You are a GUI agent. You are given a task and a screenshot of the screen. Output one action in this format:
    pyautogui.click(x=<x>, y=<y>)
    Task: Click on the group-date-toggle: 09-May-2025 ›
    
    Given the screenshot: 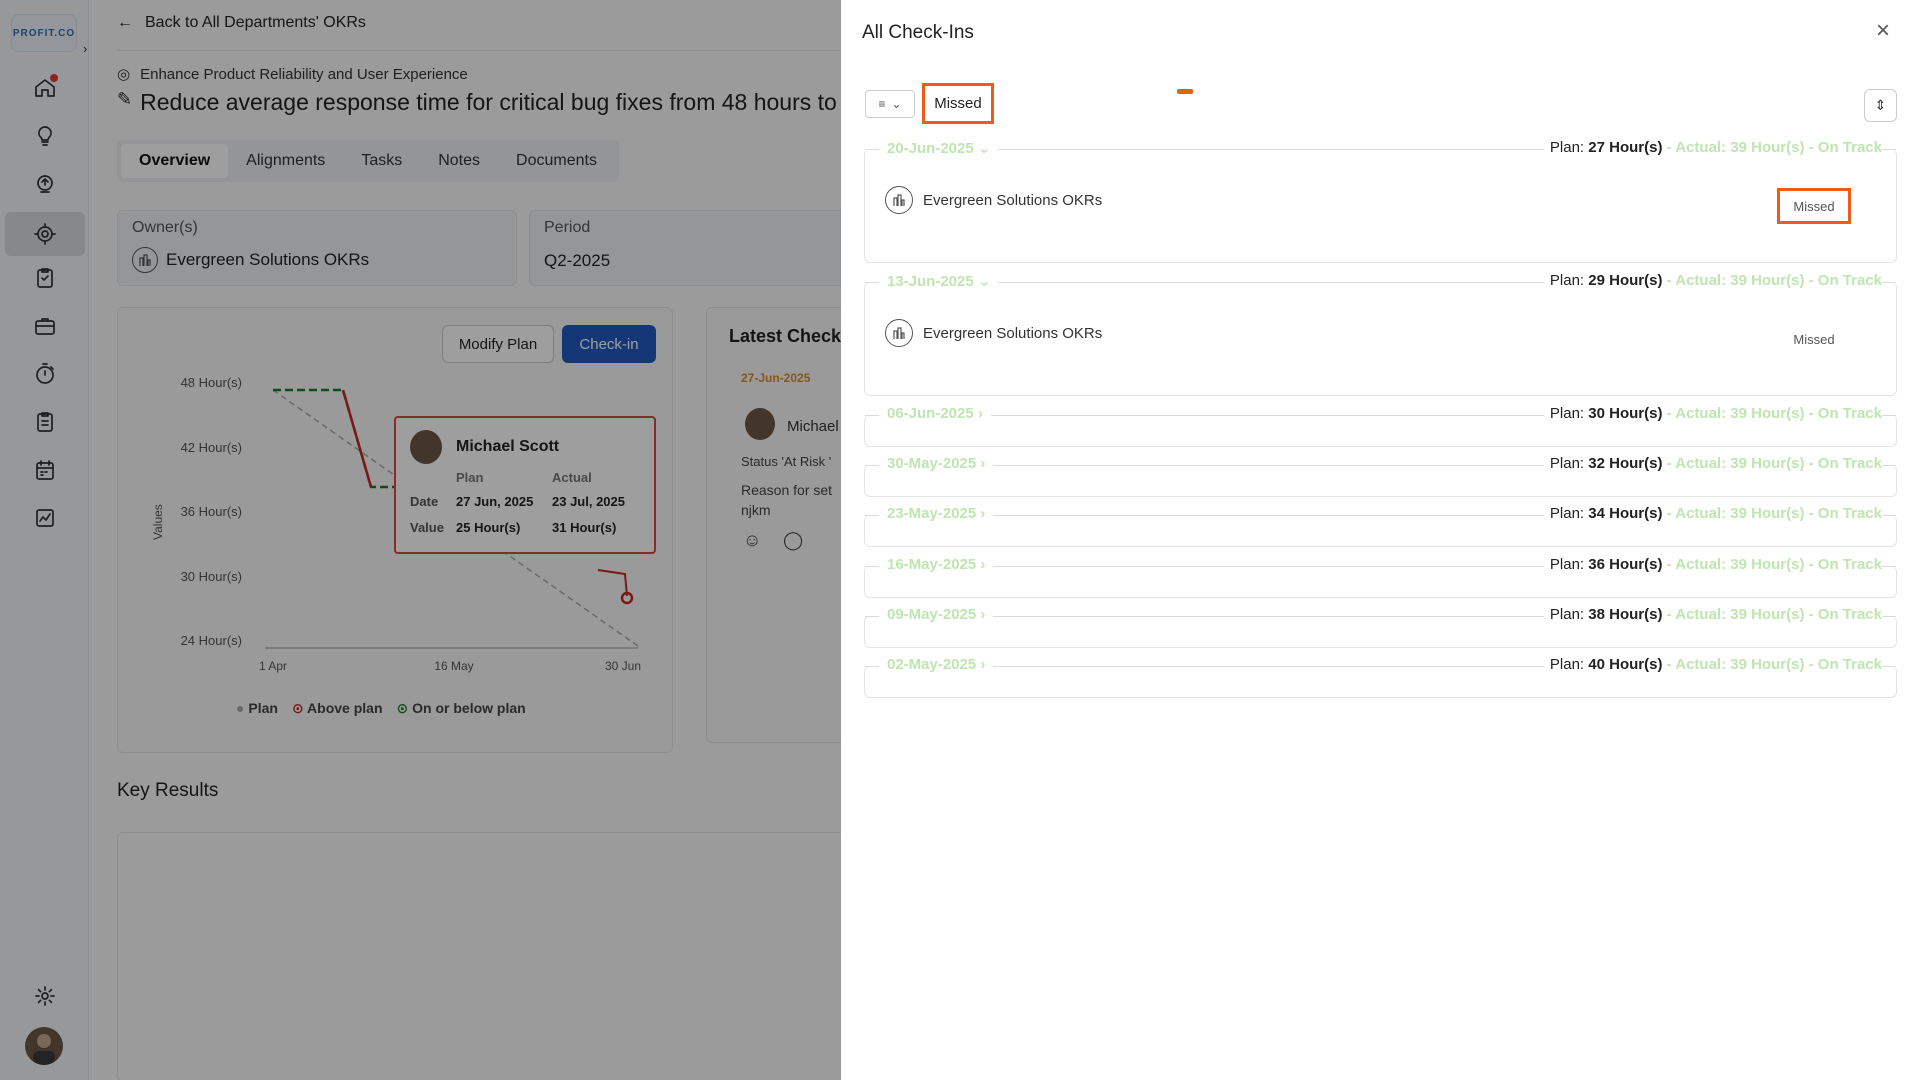 What is the action you would take?
    pyautogui.click(x=936, y=614)
    